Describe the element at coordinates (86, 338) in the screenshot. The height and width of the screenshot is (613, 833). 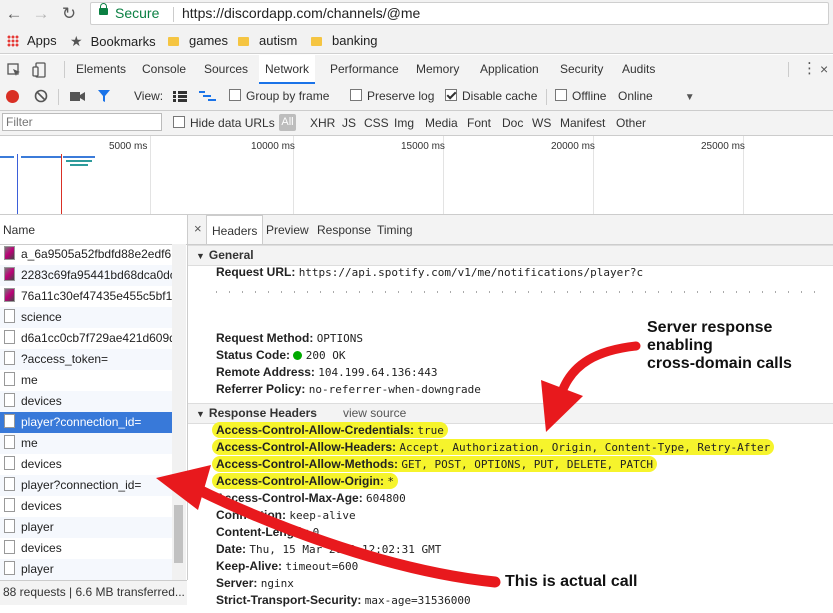
I see `request-row: d6a1cc0cb7f729ae421d609d` at that location.